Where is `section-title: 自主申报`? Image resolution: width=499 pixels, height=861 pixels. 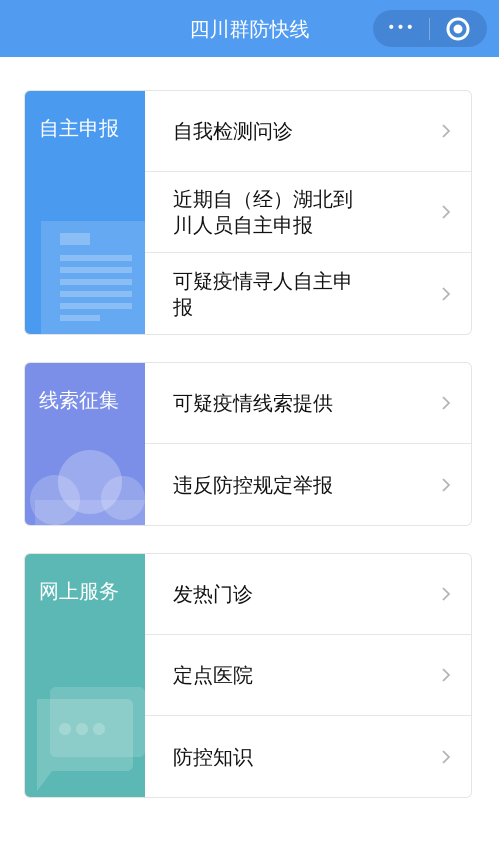 section-title: 自主申报 is located at coordinates (79, 127).